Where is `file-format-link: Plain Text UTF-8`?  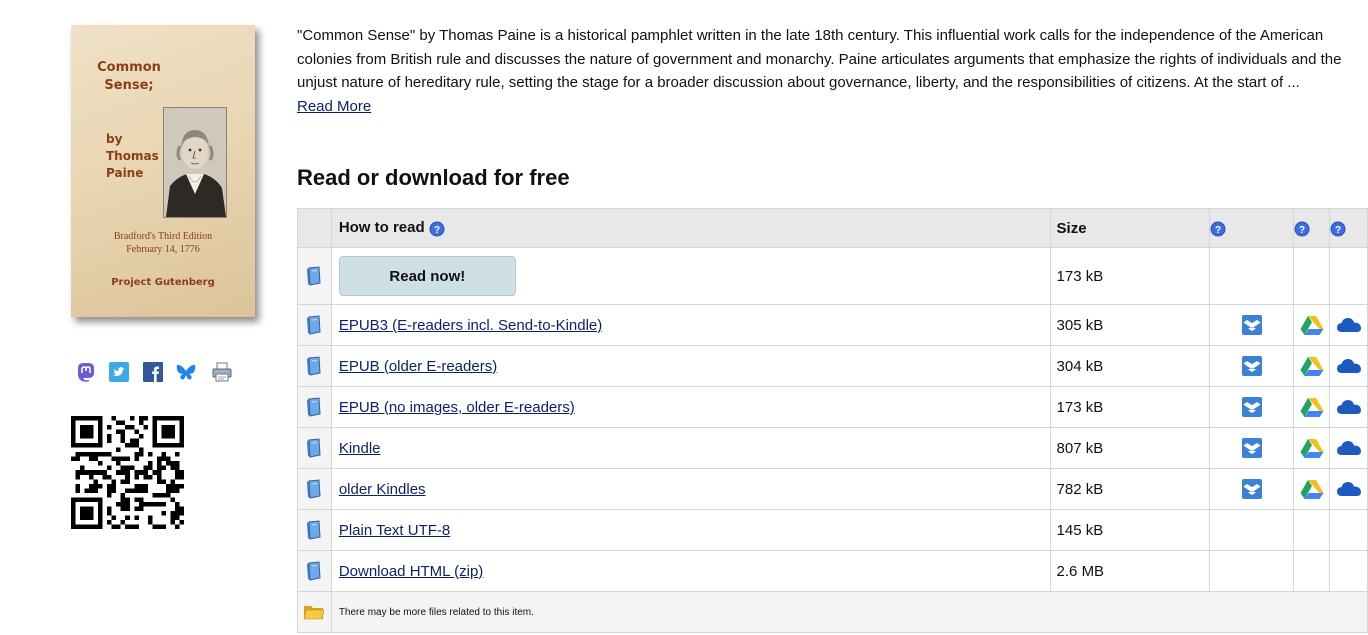
file-format-link: Plain Text UTF-8 is located at coordinates (394, 530).